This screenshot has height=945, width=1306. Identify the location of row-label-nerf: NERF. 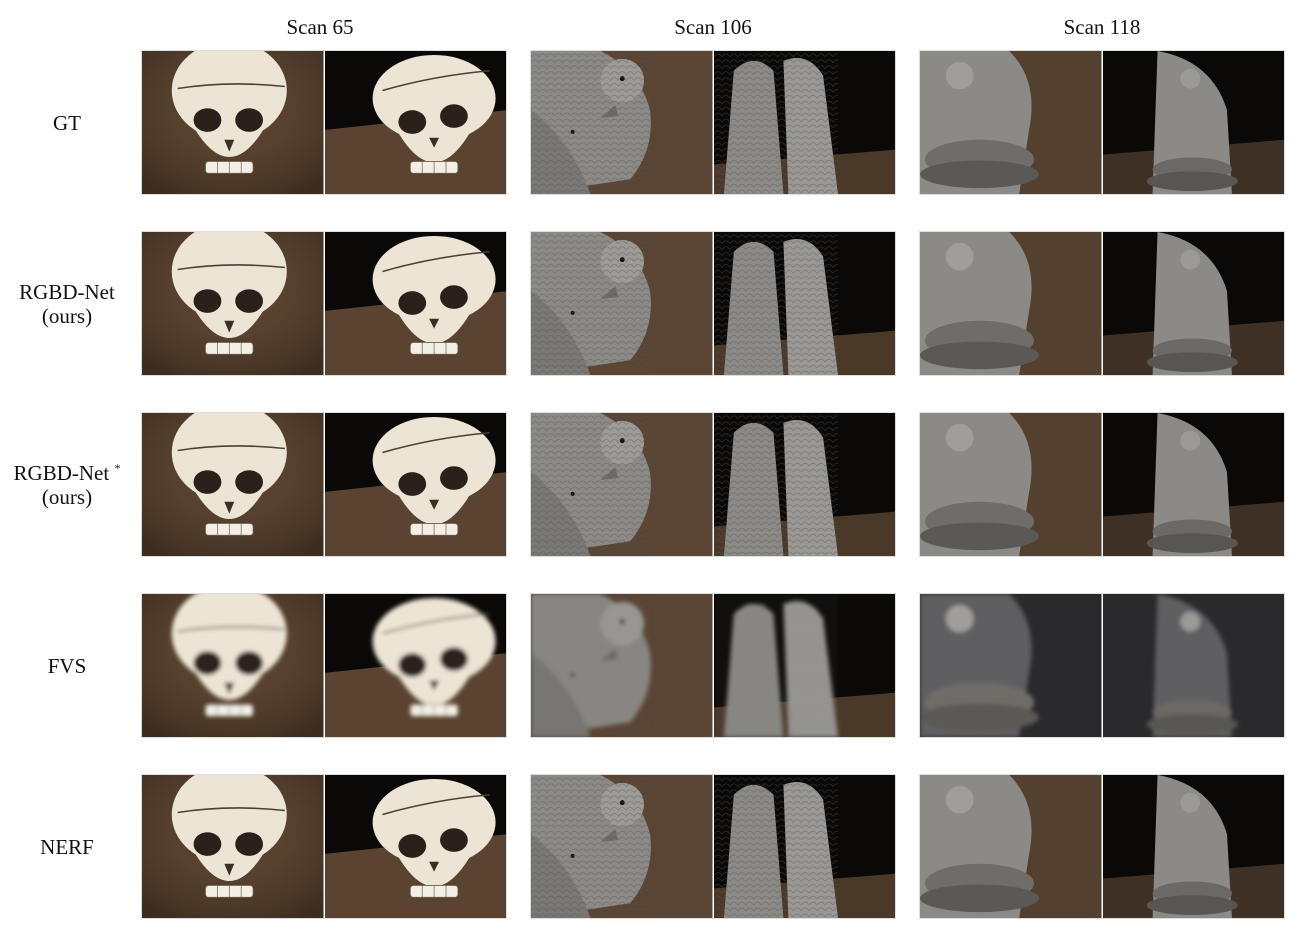
(67, 846).